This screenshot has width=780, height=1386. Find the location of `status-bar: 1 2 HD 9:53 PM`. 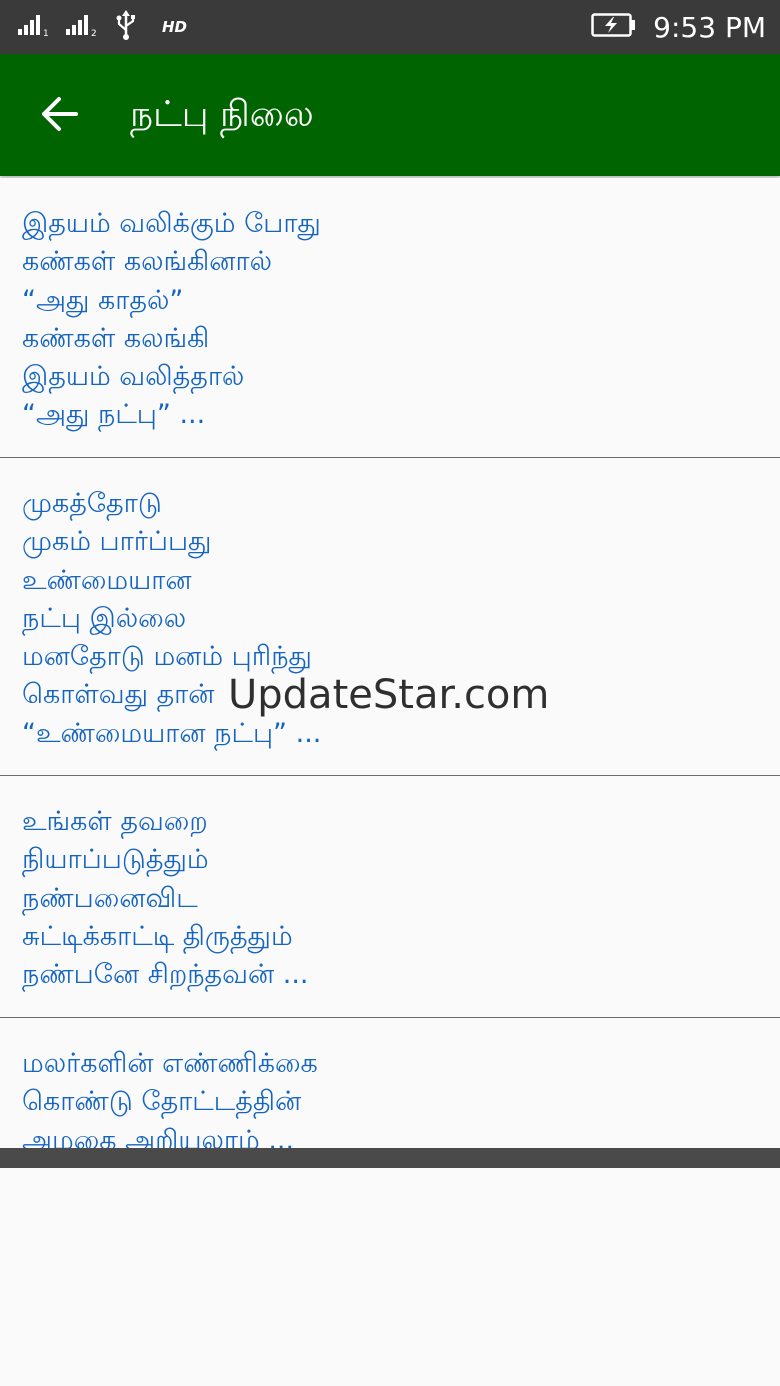

status-bar: 1 2 HD 9:53 PM is located at coordinates (390, 27).